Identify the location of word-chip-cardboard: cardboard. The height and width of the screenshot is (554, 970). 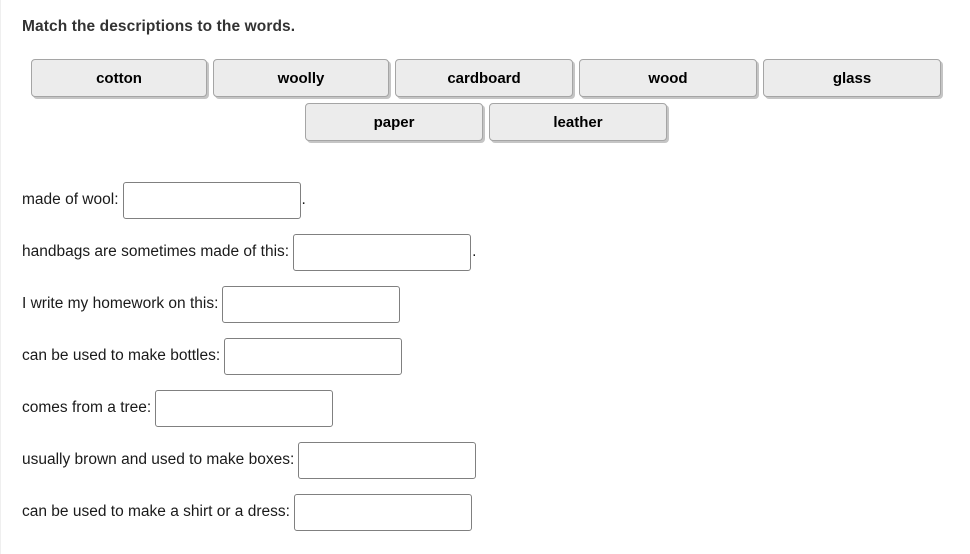
(484, 78).